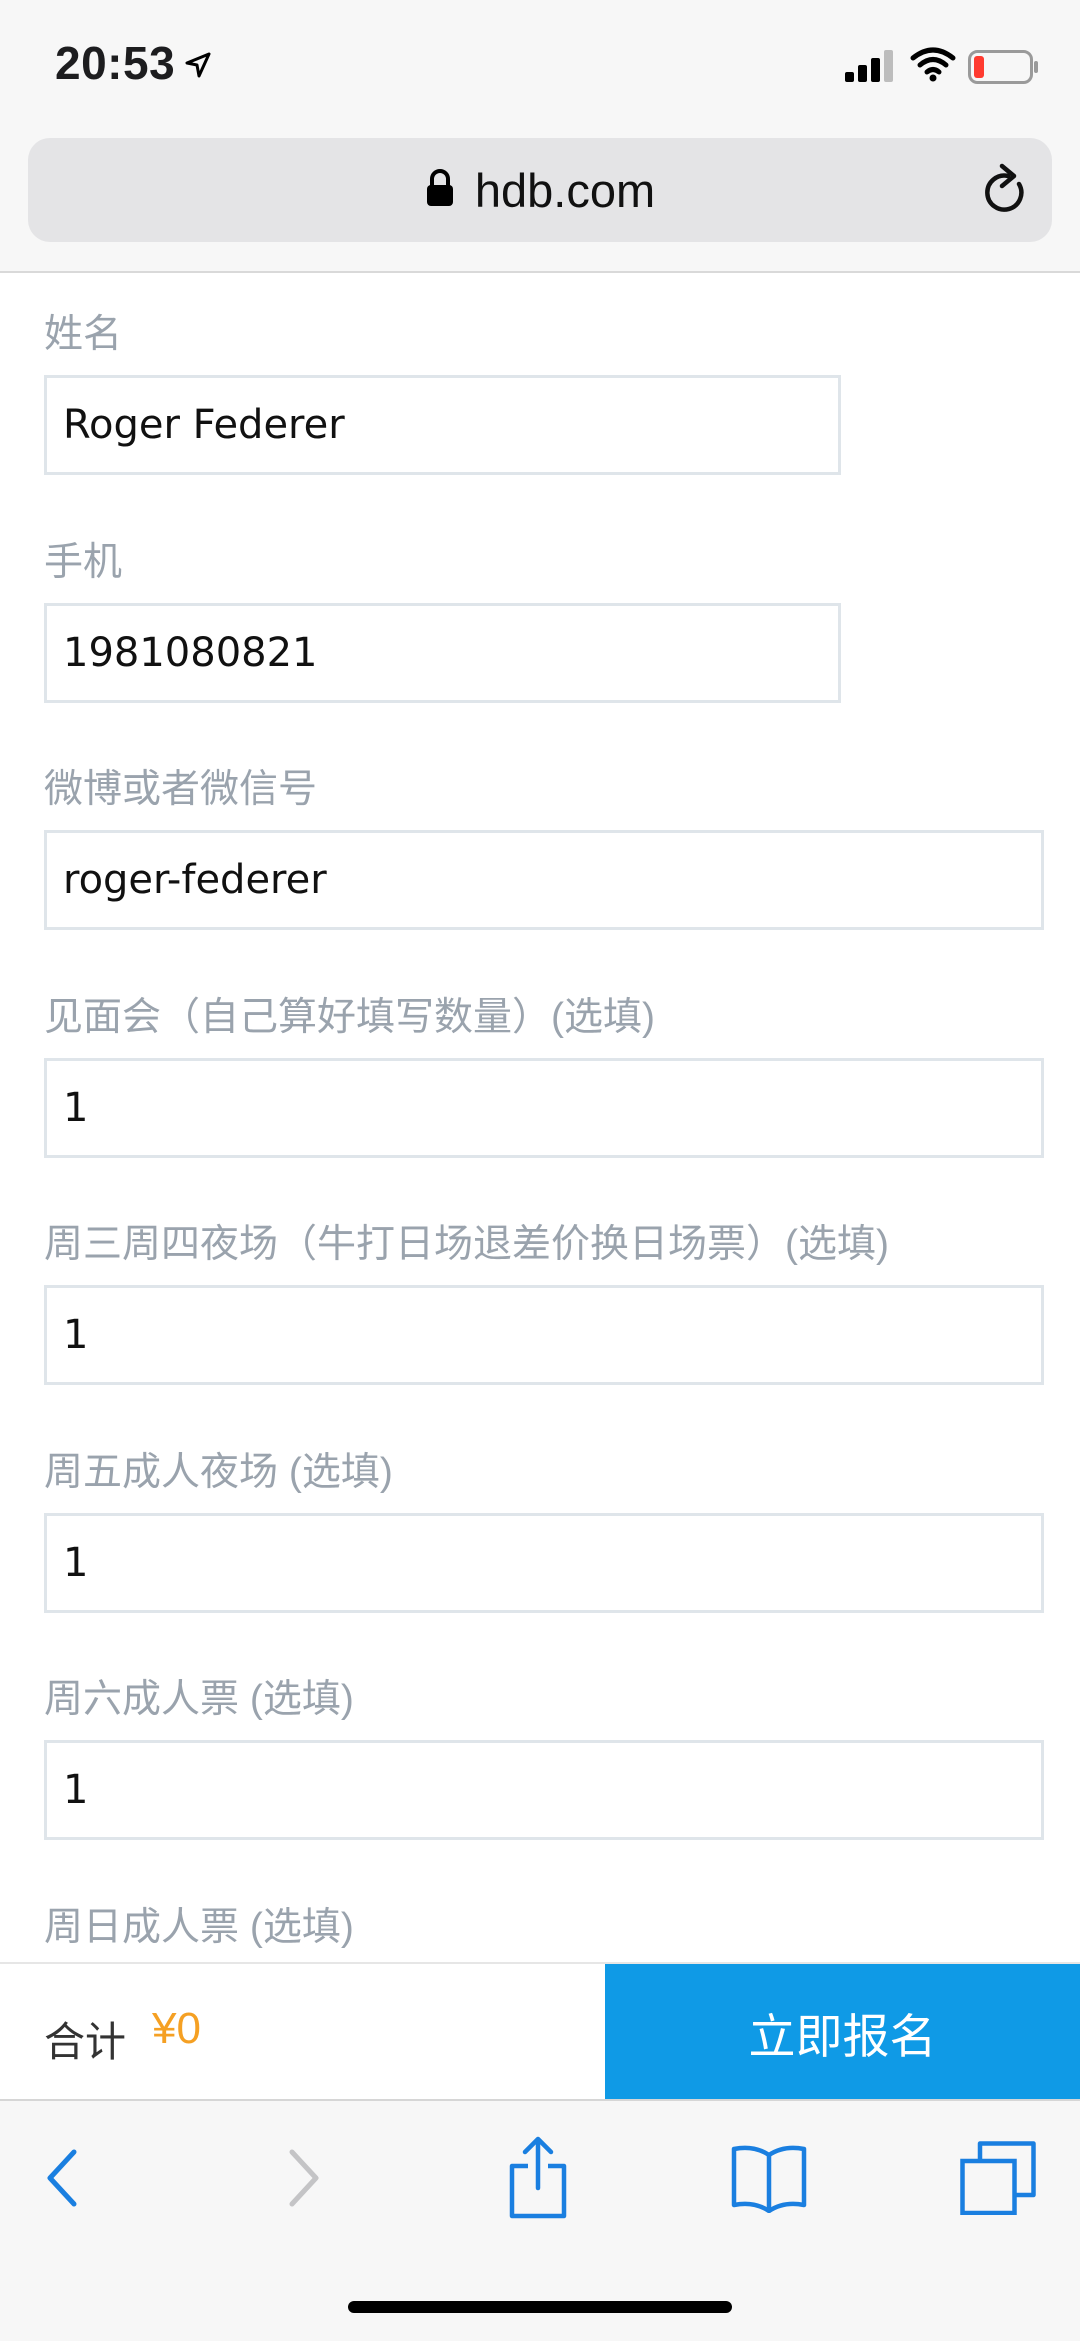 The image size is (1080, 2341). What do you see at coordinates (349, 1017) in the screenshot?
I see `field-label-meetup: 见面会（自己算好填写数量）(选填)` at bounding box center [349, 1017].